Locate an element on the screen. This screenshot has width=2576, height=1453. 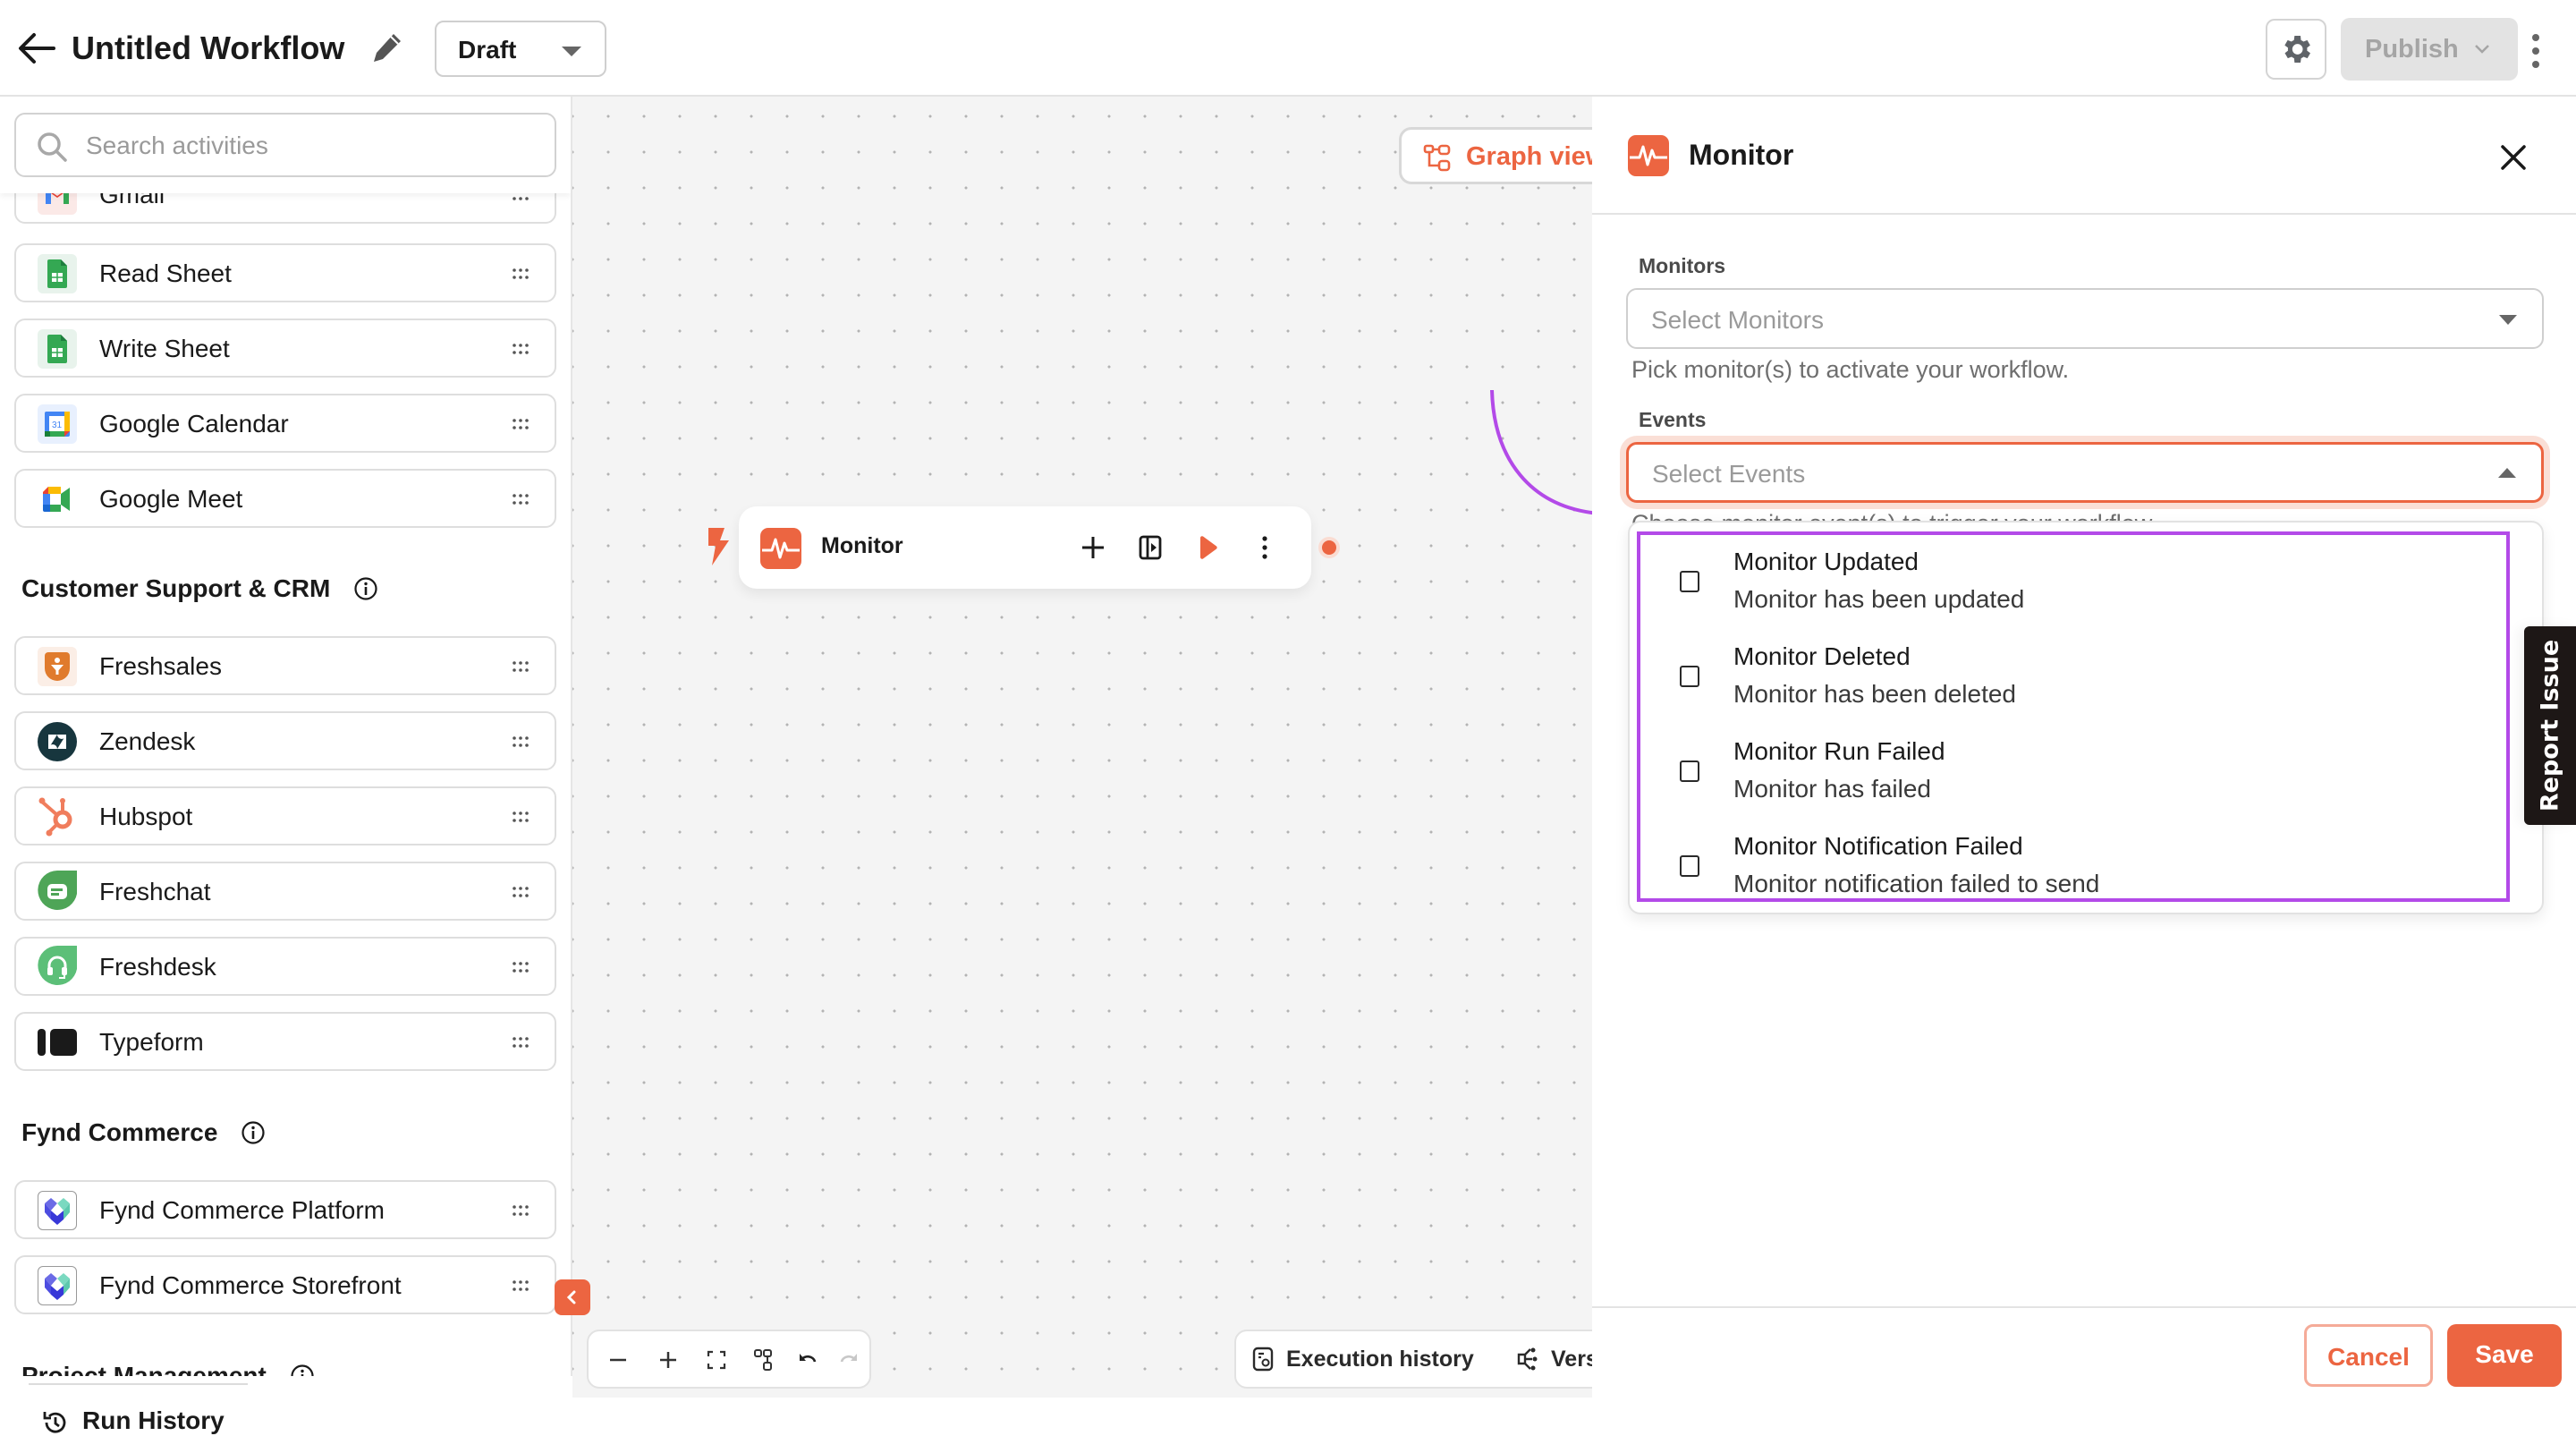
node-more-button is located at coordinates (1265, 547).